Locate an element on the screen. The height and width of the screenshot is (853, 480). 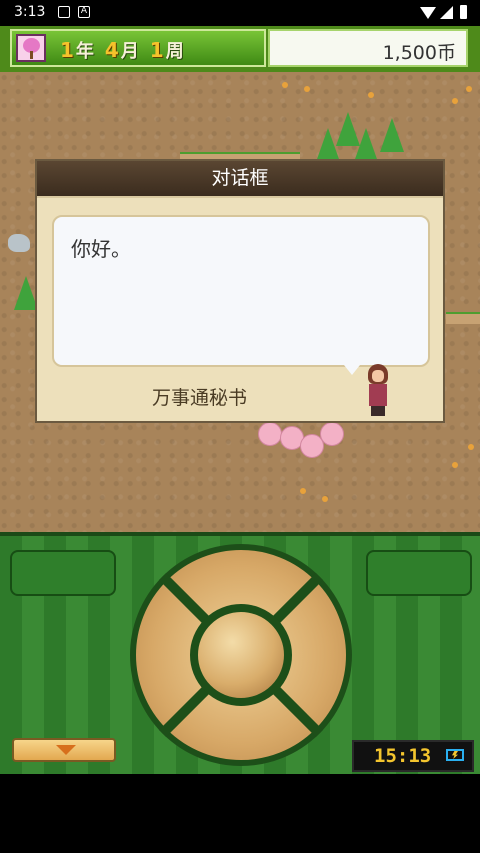
money-amount: 1,500币 is located at coordinates (419, 53).